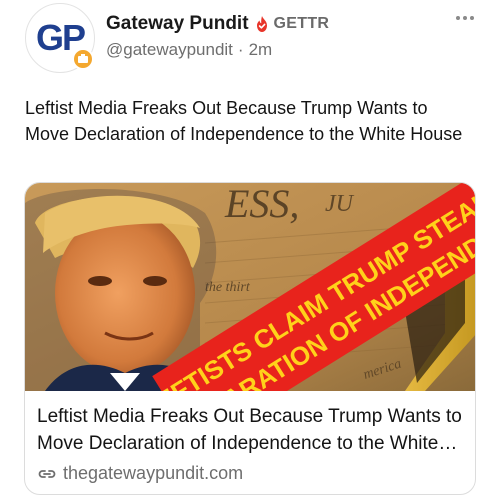  I want to click on display-name: Gateway Pundit, so click(177, 24).